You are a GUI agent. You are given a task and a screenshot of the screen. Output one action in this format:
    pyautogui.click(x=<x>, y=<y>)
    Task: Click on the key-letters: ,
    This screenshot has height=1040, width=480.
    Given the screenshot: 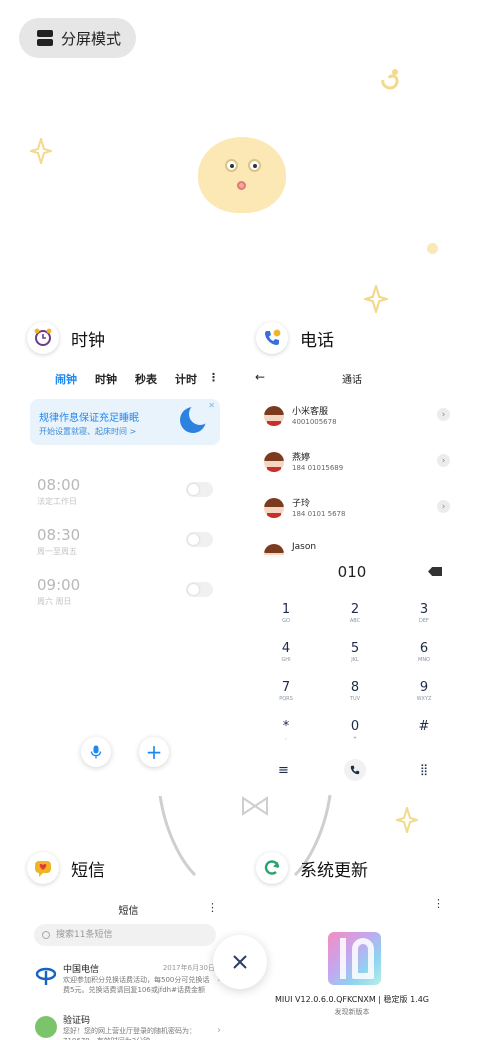 What is the action you would take?
    pyautogui.click(x=286, y=738)
    